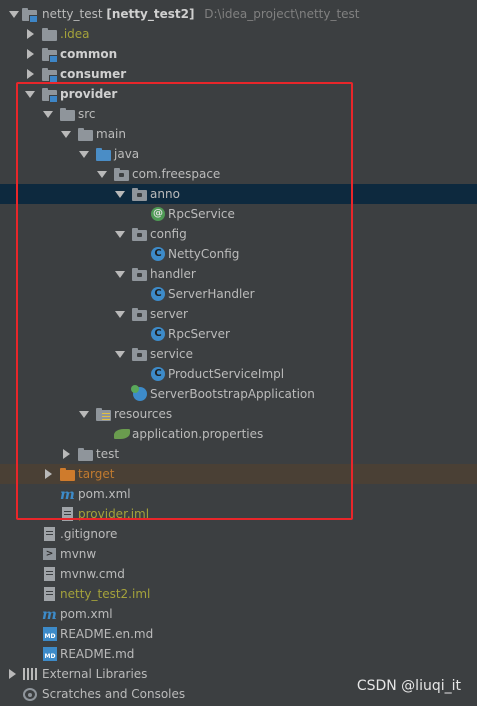 This screenshot has height=706, width=477. Describe the element at coordinates (238, 194) in the screenshot. I see `tree-row-anno: anno` at that location.